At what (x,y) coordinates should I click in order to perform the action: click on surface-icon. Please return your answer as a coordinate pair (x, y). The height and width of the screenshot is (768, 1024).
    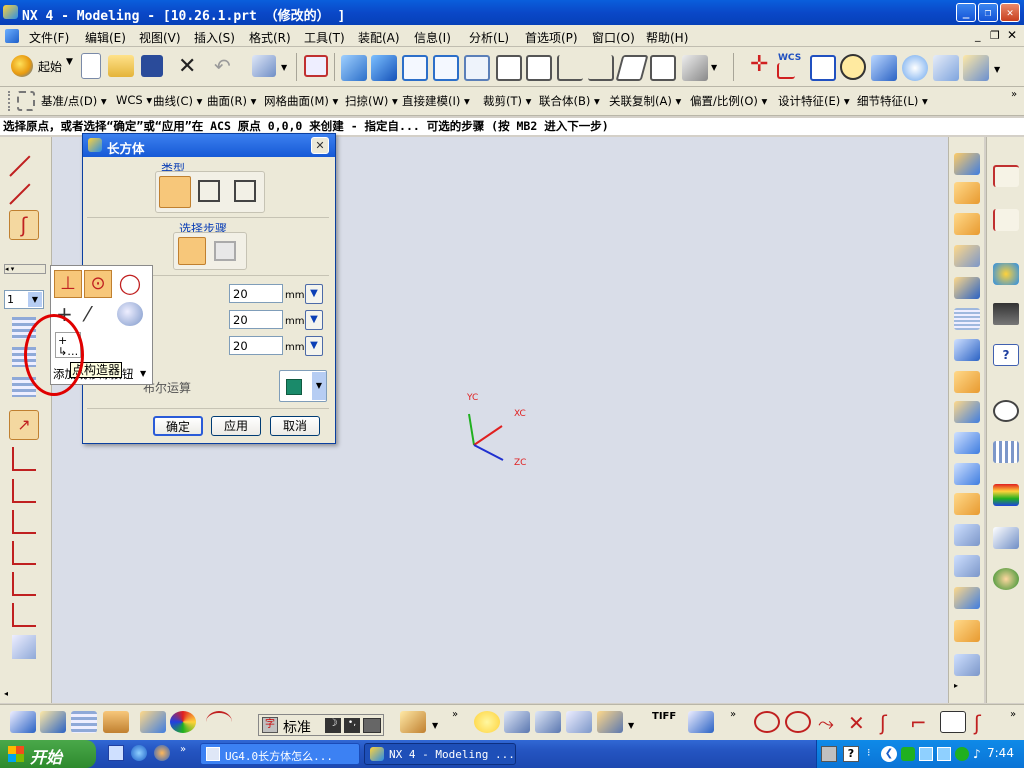
    Looking at the image, I should click on (946, 68).